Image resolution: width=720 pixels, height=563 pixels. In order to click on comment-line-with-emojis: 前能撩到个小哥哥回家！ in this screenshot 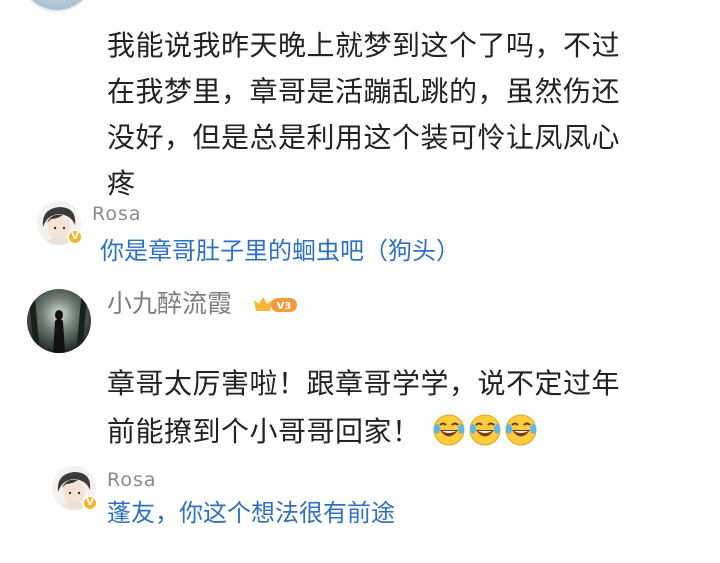, I will do `click(322, 432)`.